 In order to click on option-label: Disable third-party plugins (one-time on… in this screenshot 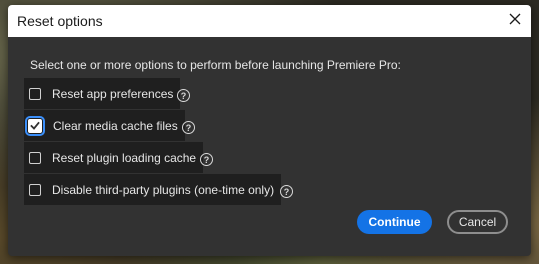, I will do `click(163, 189)`.